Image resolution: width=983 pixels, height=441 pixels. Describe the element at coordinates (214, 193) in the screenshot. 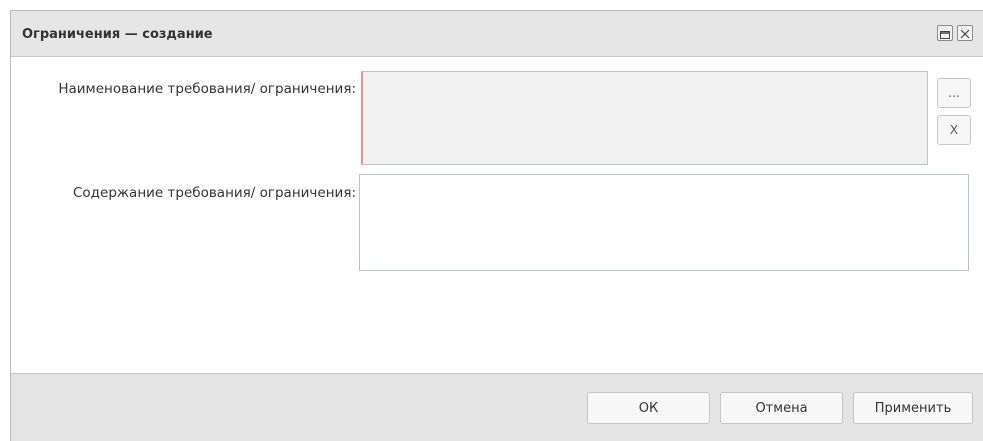

I see `content-field-label: Содержание требования/ ограничения:` at that location.